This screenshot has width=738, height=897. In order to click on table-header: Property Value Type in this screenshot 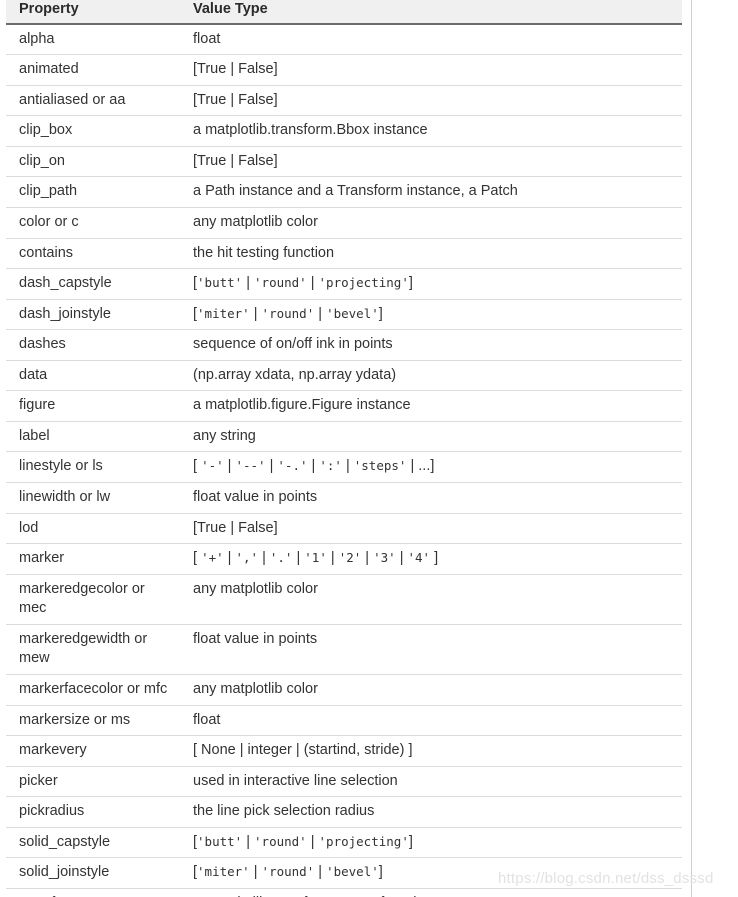, I will do `click(344, 12)`.